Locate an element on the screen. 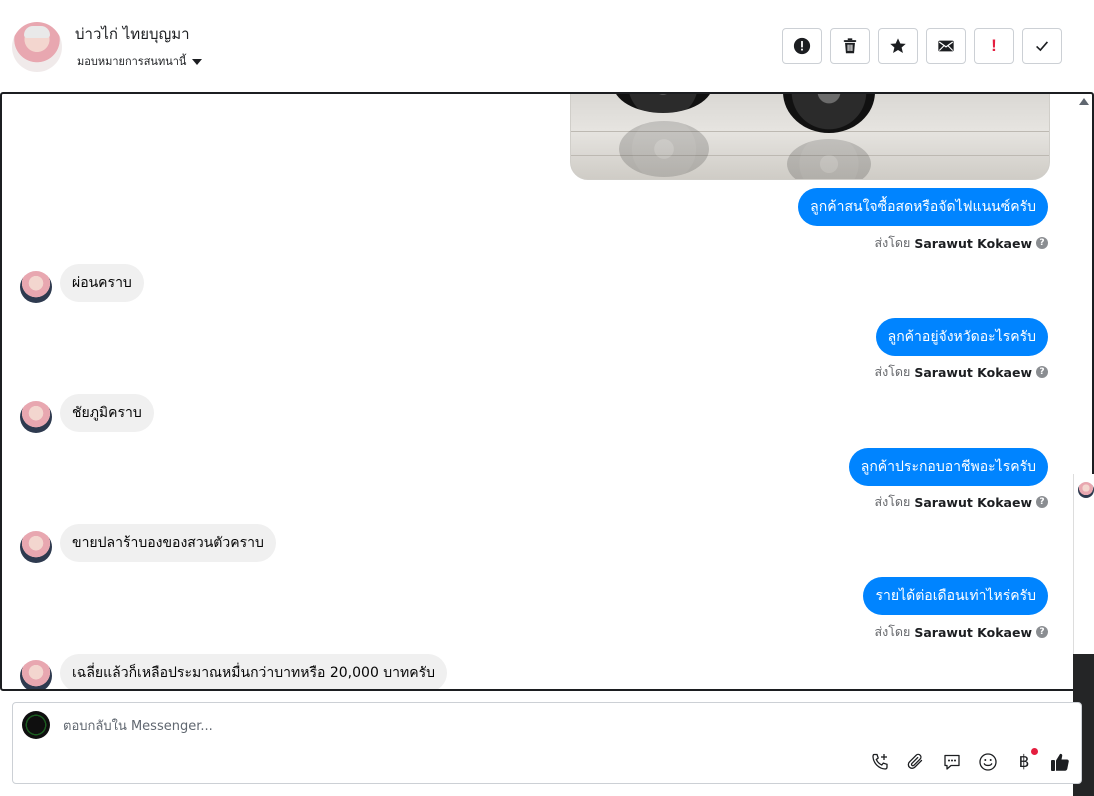 The width and height of the screenshot is (1094, 796). delete-button is located at coordinates (850, 46).